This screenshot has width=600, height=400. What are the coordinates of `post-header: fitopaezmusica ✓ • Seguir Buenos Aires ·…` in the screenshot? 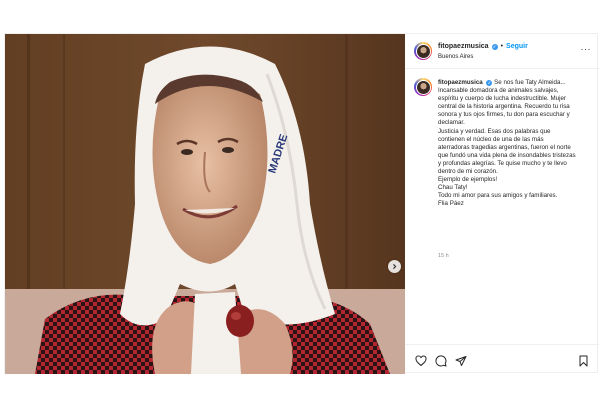 It's located at (502, 51).